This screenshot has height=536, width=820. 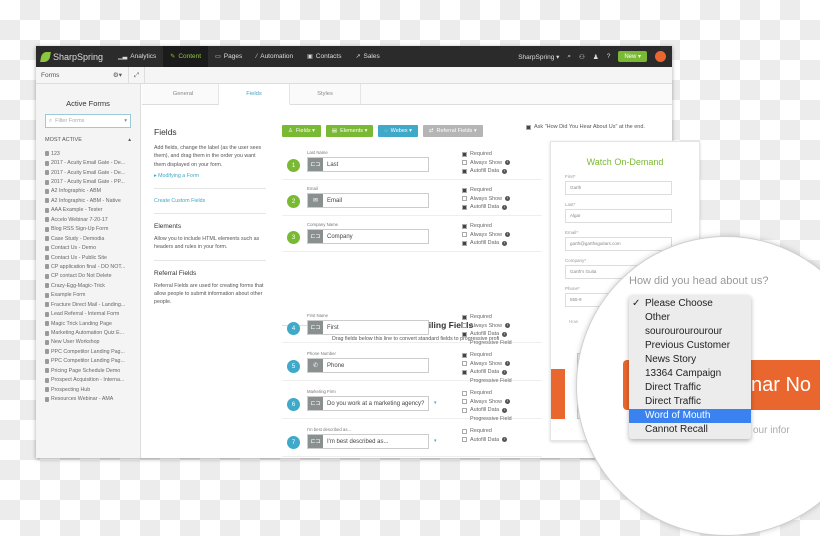 I want to click on tab-general: General, so click(x=183, y=94).